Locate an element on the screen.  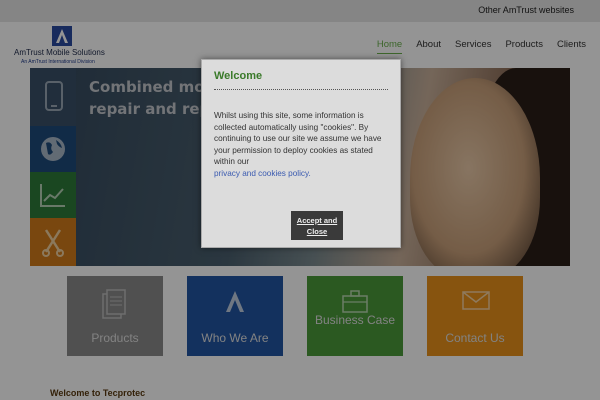
privacy-policy-link: privacy and cookies policy. is located at coordinates (262, 173).